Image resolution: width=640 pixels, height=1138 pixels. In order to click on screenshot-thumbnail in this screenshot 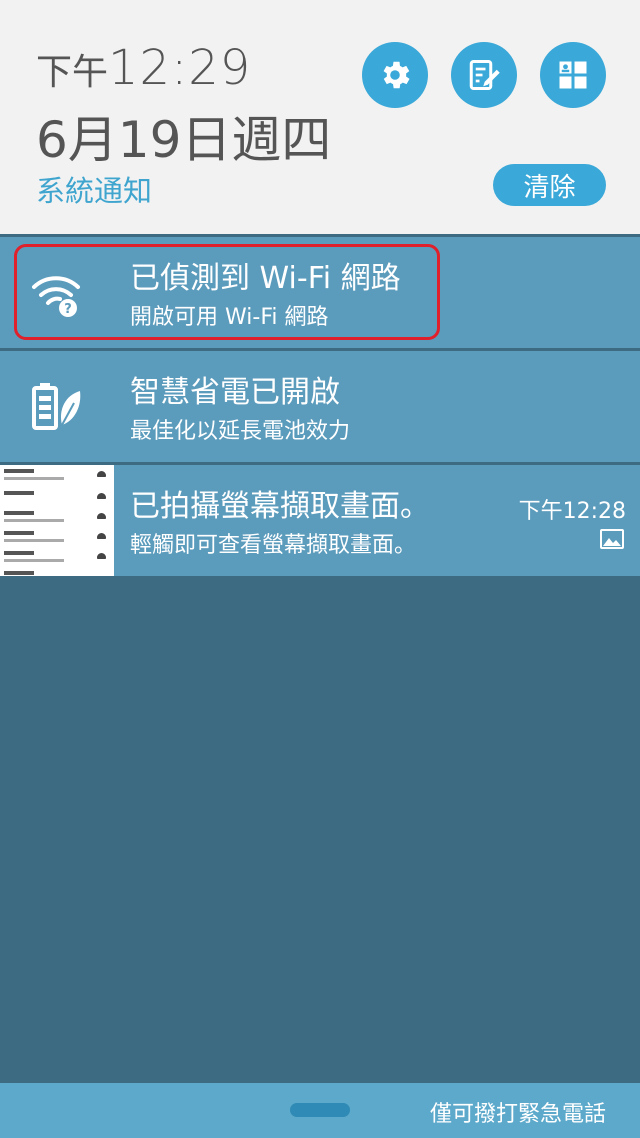, I will do `click(57, 520)`.